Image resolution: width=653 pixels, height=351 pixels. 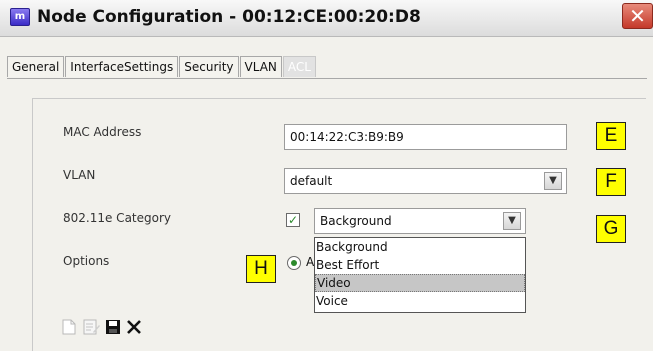 What do you see at coordinates (611, 182) in the screenshot?
I see `annotation-f: F` at bounding box center [611, 182].